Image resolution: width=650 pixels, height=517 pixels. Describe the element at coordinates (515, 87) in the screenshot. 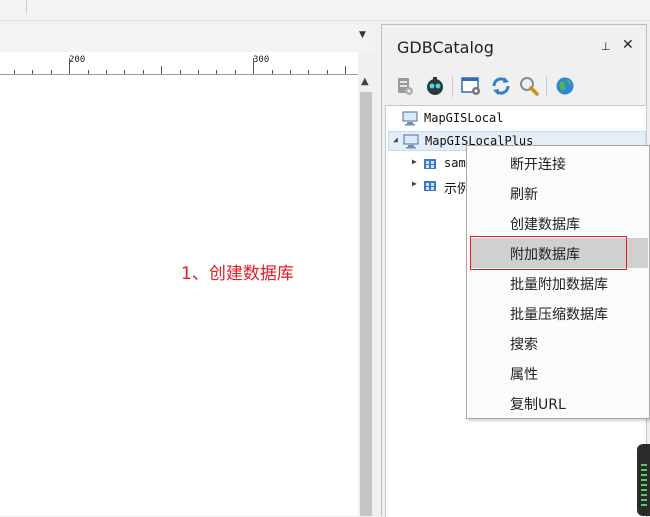

I see `catalog-toolbar` at that location.